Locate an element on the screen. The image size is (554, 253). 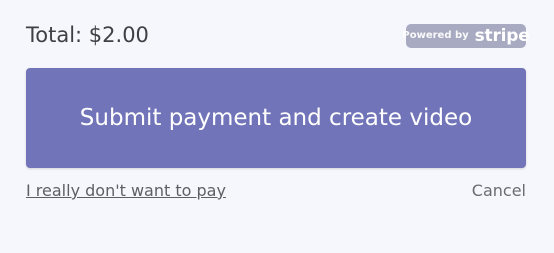
stripe-logo: stripe is located at coordinates (502, 35).